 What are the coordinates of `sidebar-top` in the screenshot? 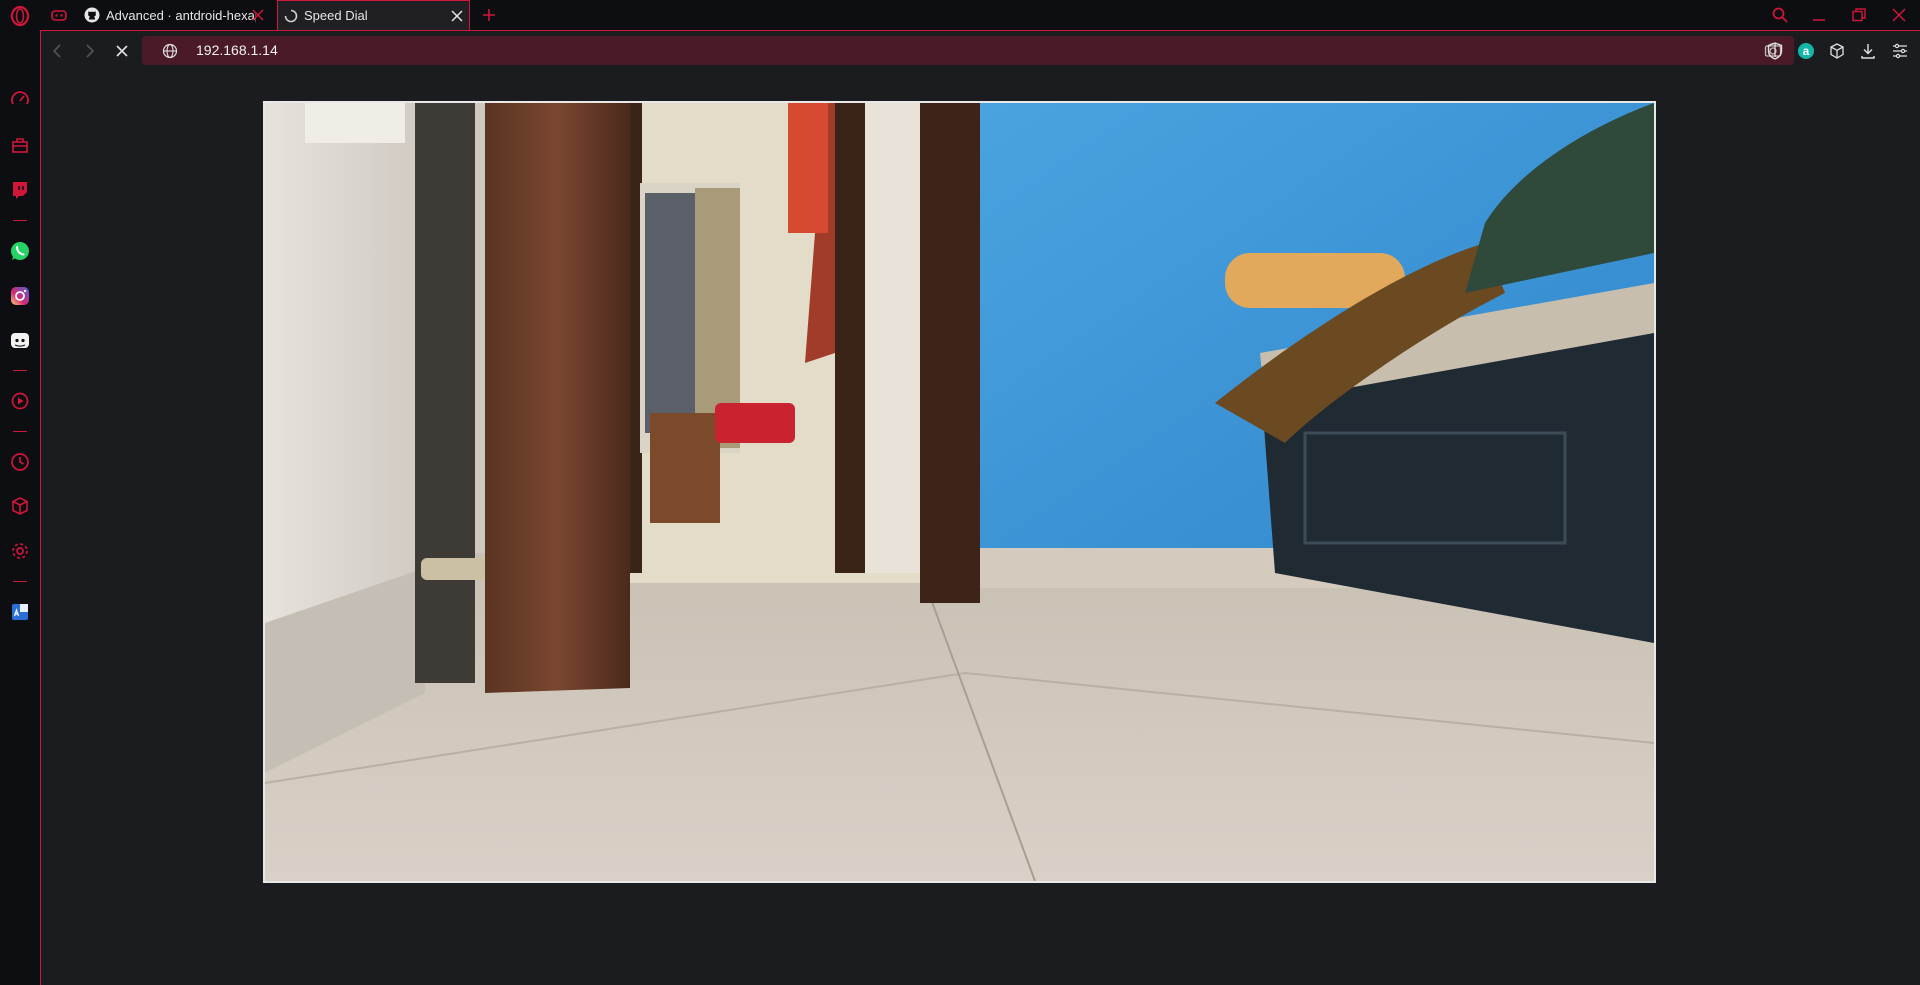 It's located at (20, 50).